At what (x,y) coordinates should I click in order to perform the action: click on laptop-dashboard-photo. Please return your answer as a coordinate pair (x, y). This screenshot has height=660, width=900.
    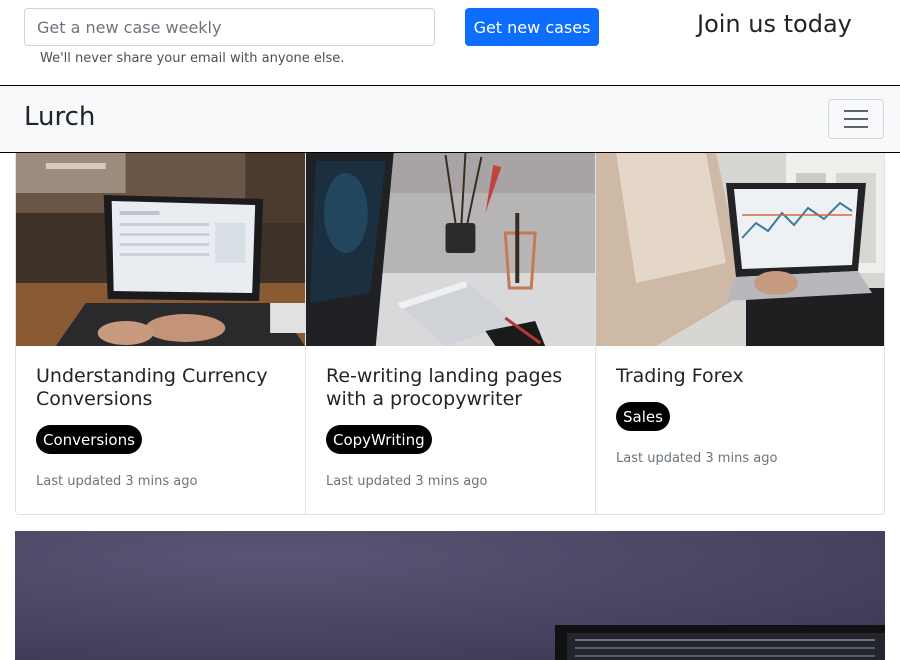
    Looking at the image, I should click on (160, 249).